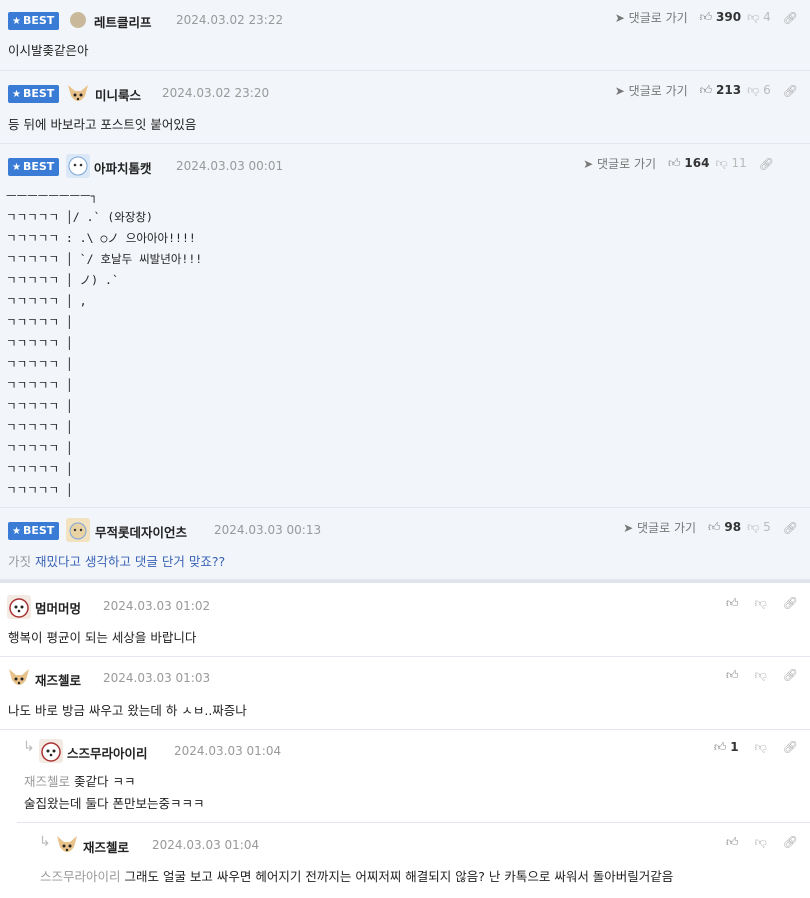 The width and height of the screenshot is (810, 898). I want to click on comment-actions: ➤ 댓글로 가기 👍︎ 390 👎︎ 4 🔗︎, so click(706, 17).